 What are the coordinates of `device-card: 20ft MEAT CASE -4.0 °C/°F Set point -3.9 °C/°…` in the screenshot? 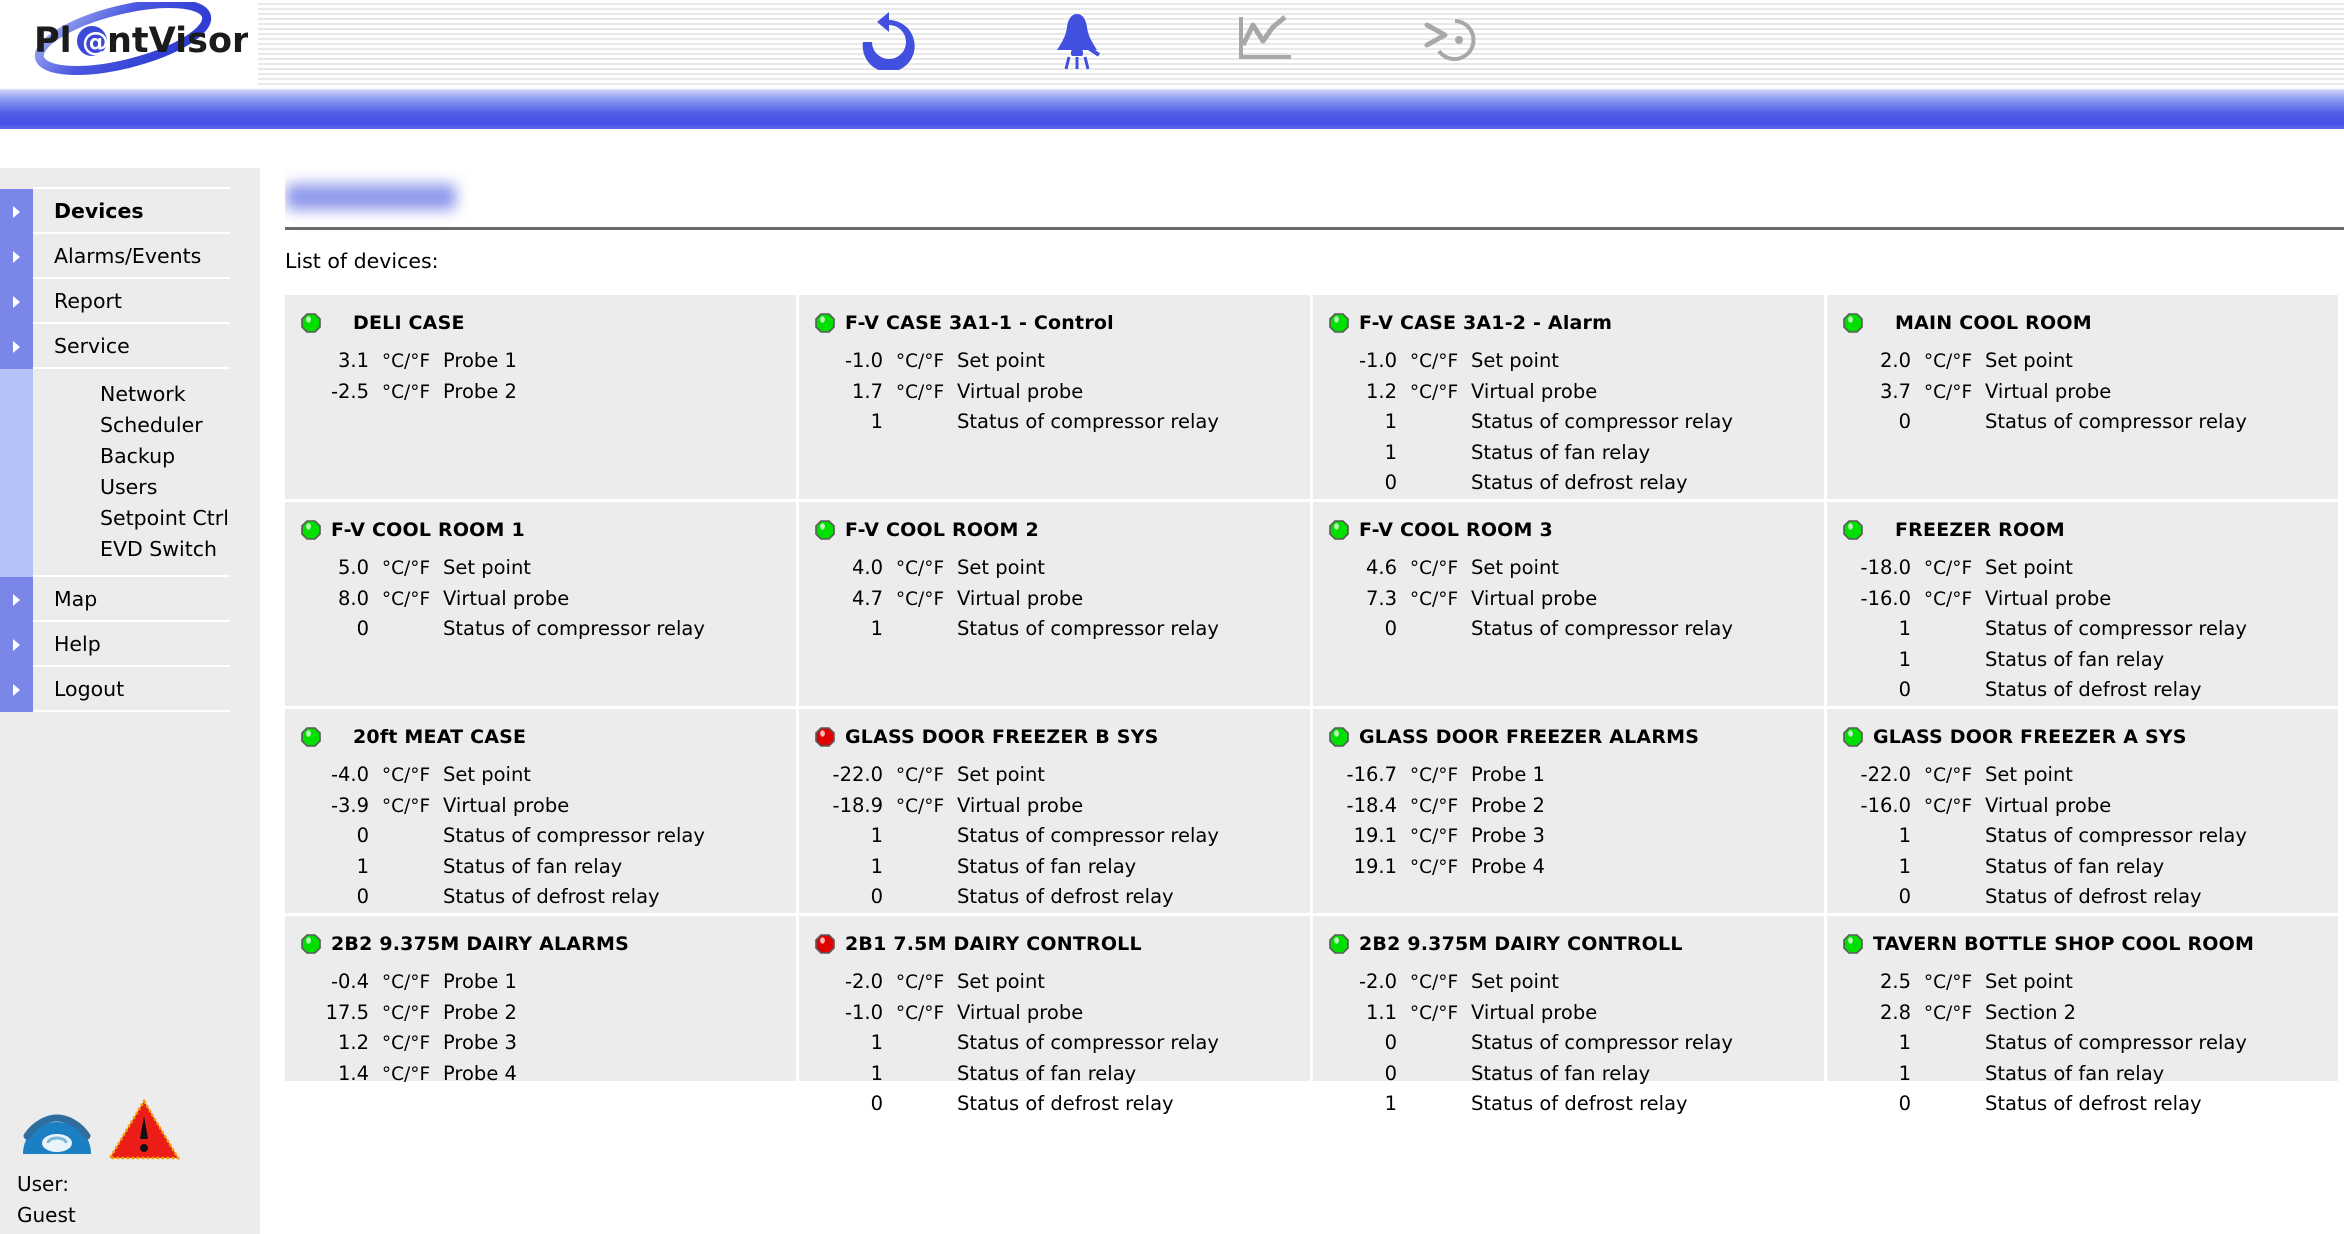 It's located at (540, 811).